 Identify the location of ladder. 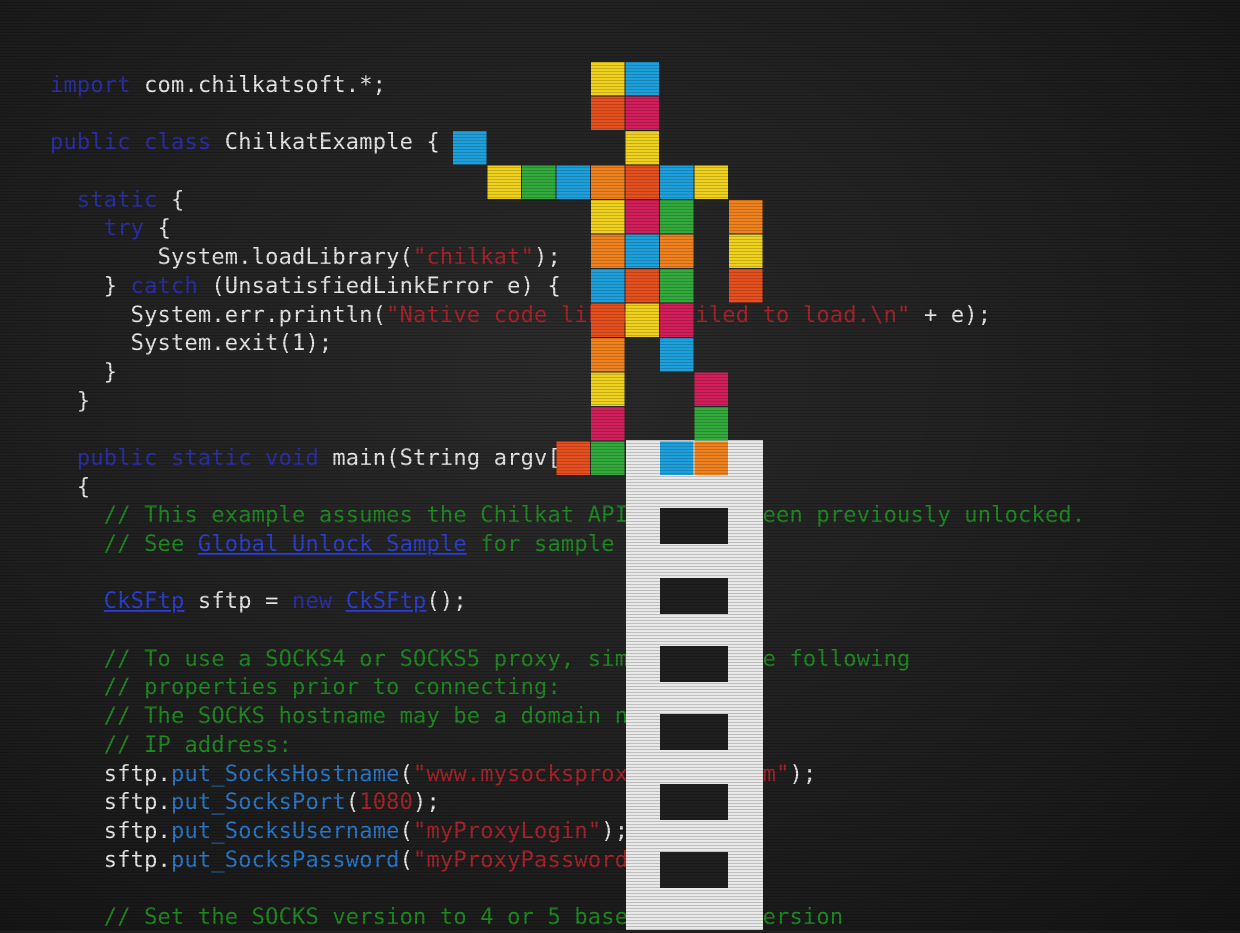
(694, 685).